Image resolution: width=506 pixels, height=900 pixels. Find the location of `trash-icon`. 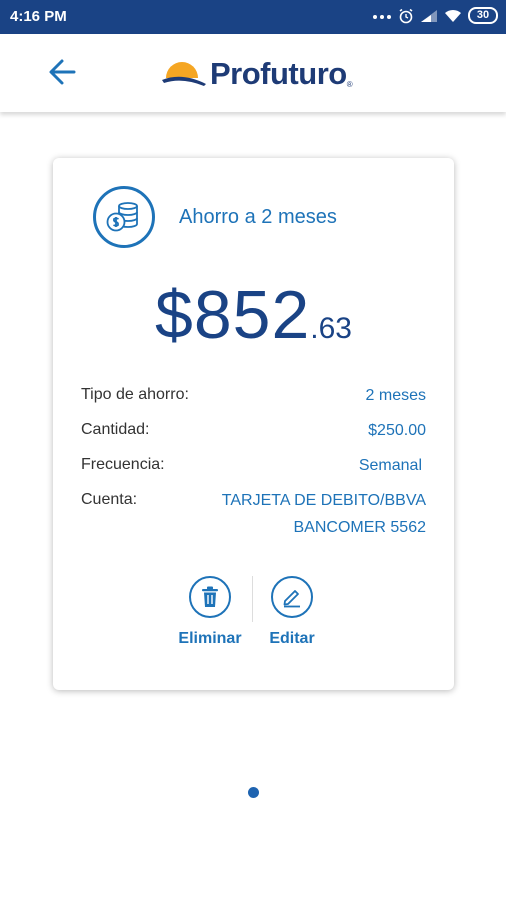

trash-icon is located at coordinates (210, 596).